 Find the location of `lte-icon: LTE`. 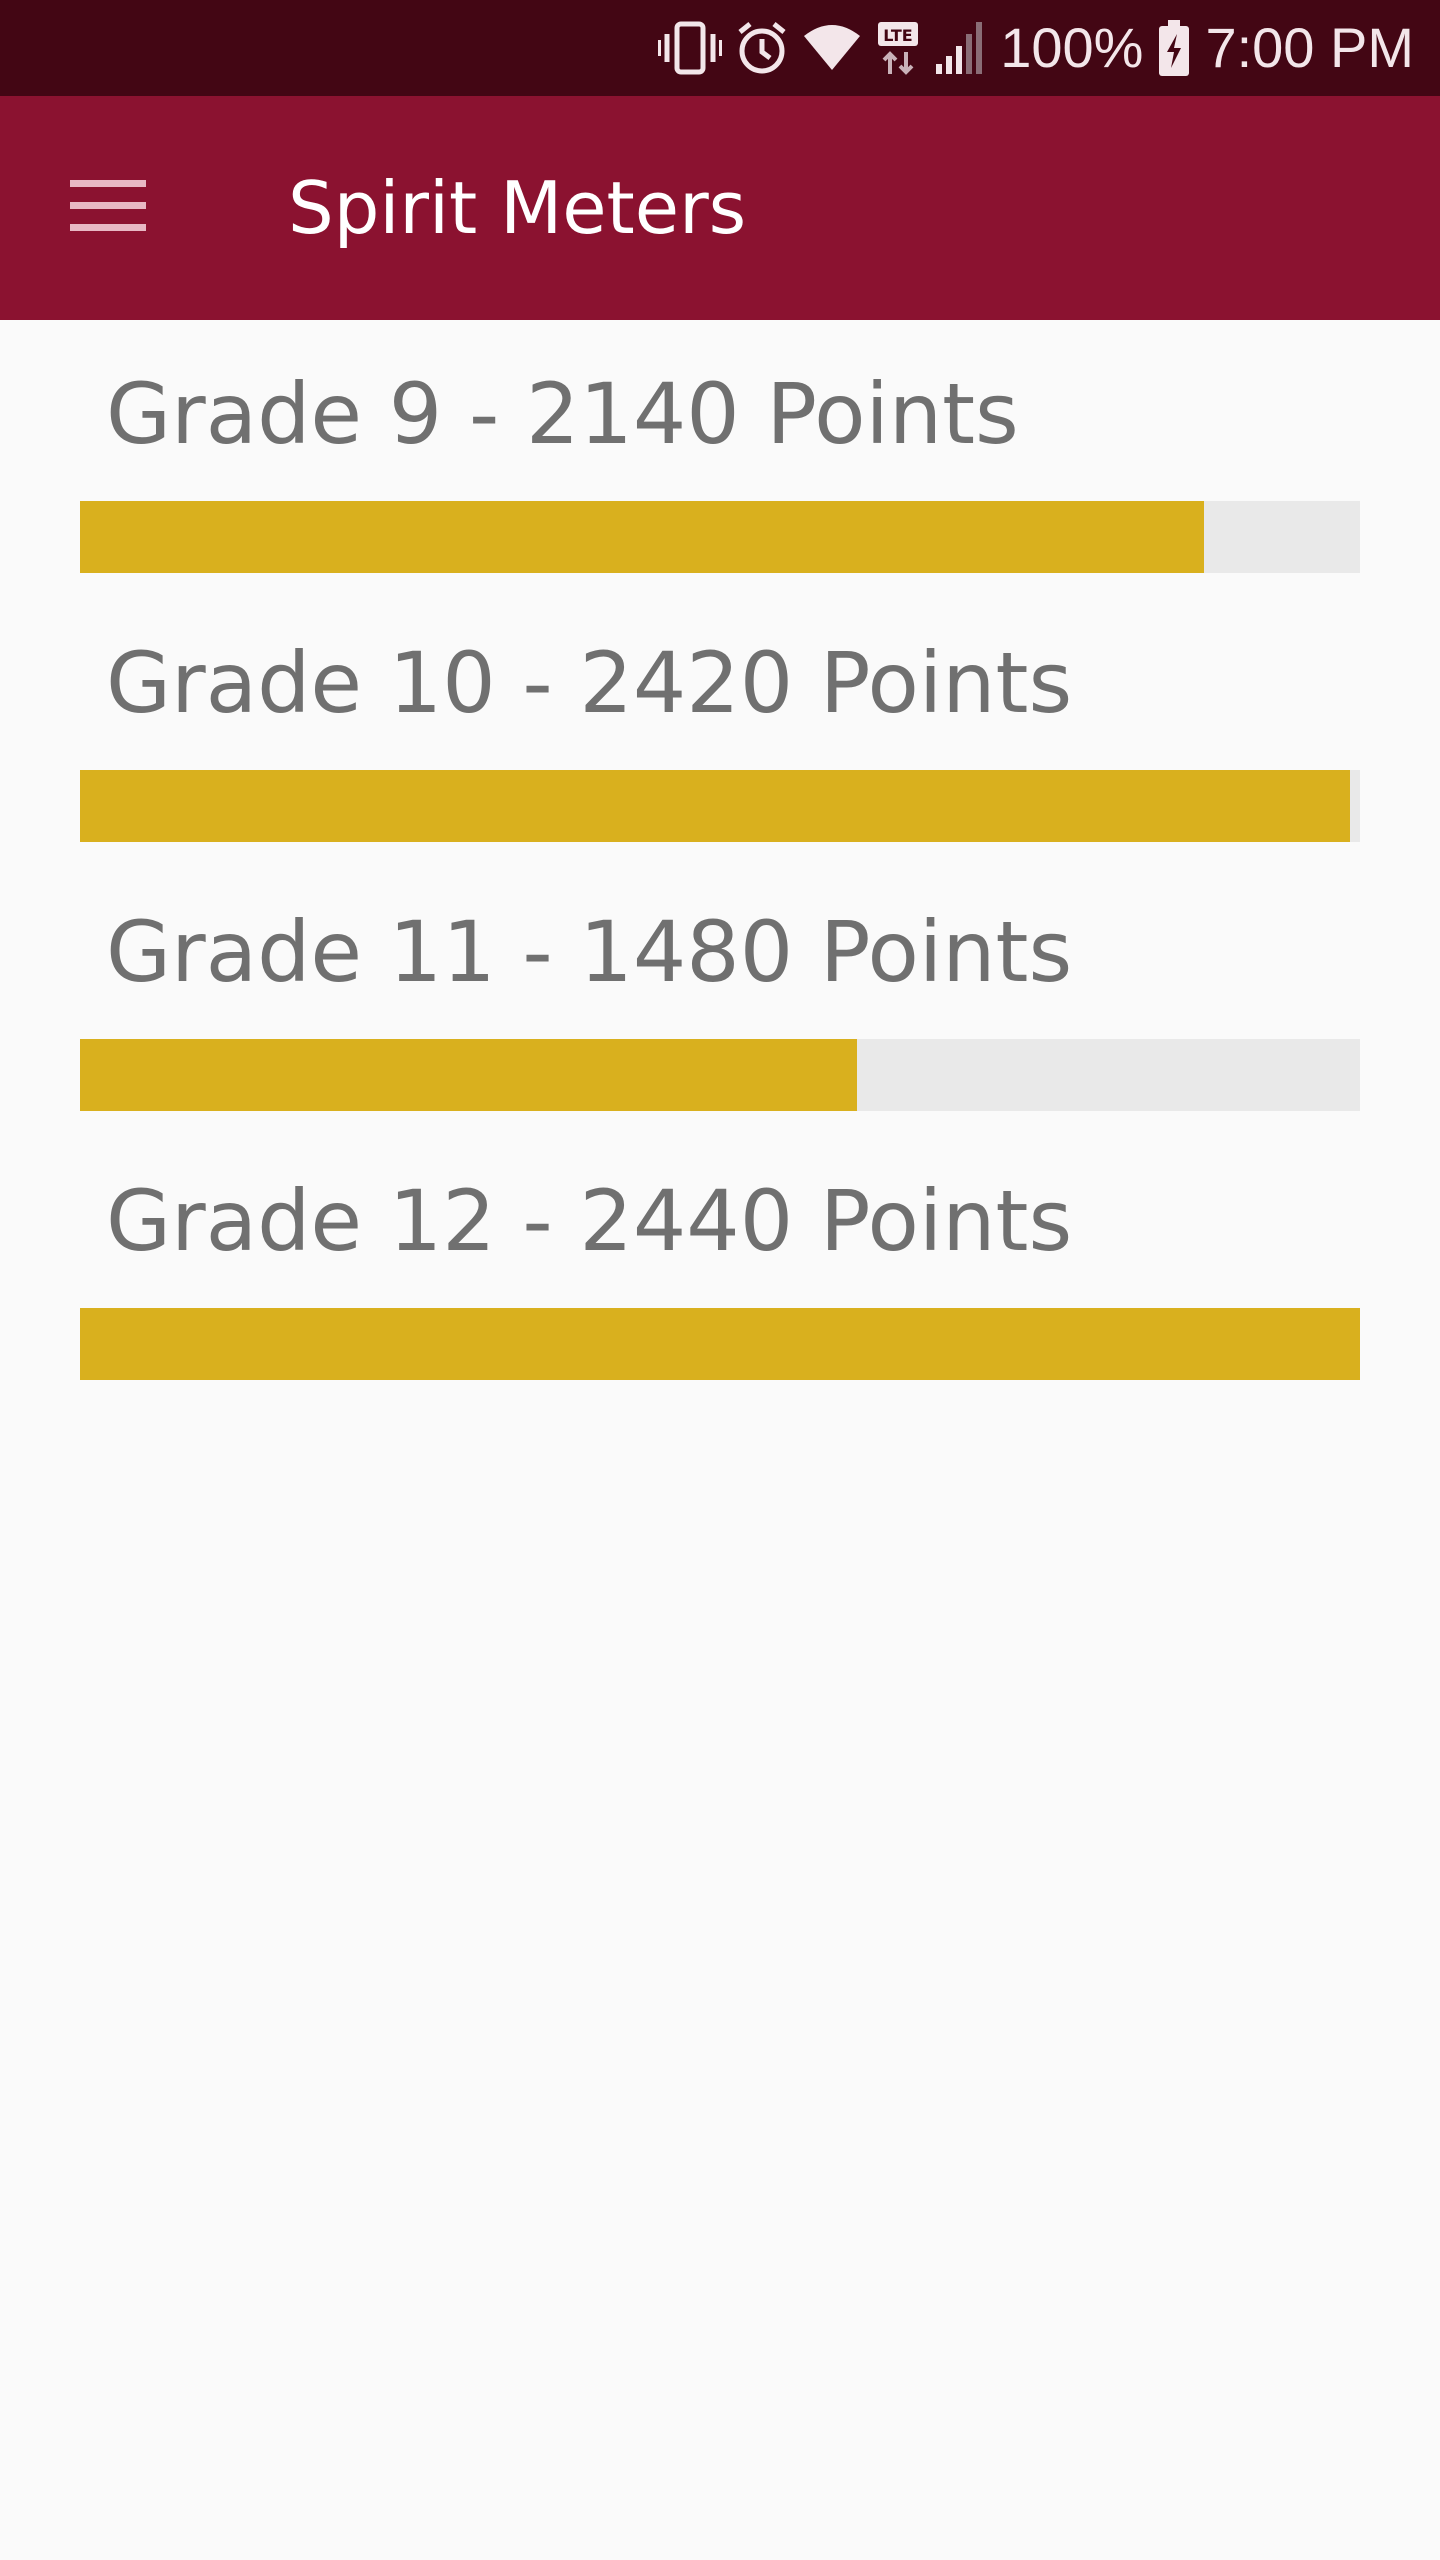

lte-icon: LTE is located at coordinates (898, 48).